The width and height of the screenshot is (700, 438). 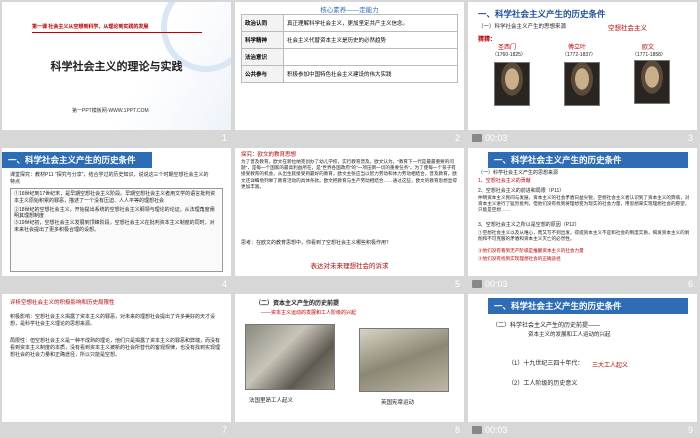 What do you see at coordinates (224, 430) in the screenshot?
I see `slide-number-bar: 7` at bounding box center [224, 430].